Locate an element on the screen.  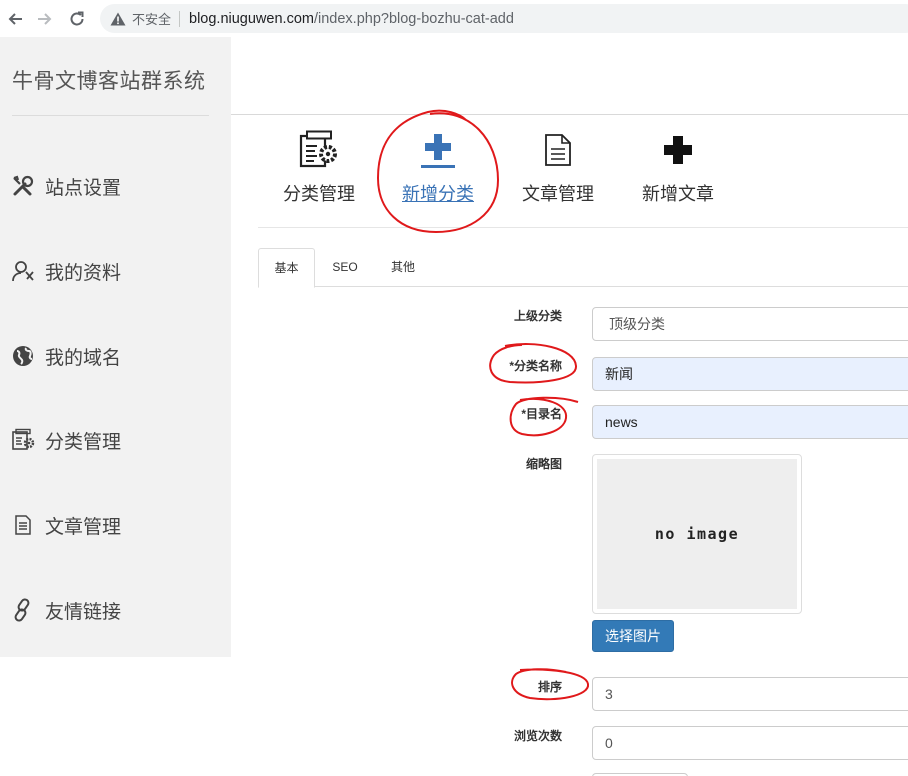
forward-button is located at coordinates (45, 19).